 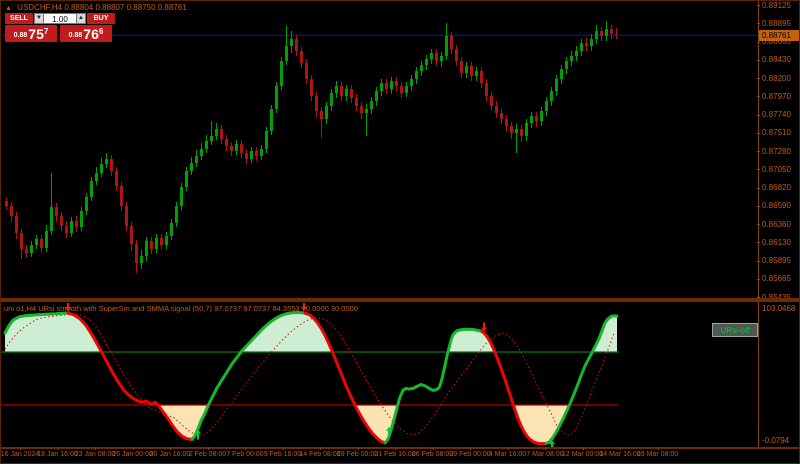 I want to click on price-axis-label: 0.87740, so click(x=776, y=114).